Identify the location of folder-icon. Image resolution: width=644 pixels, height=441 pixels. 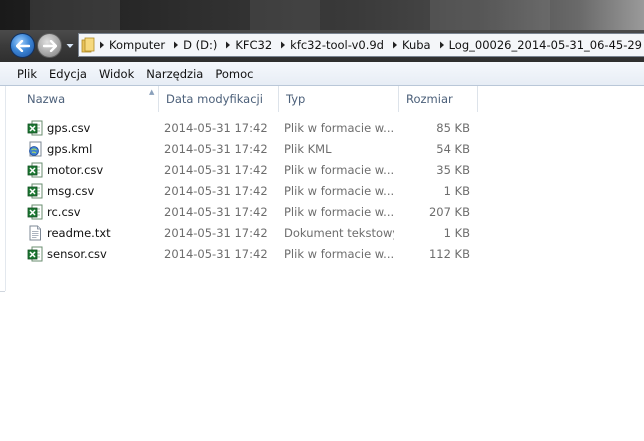
(88, 45).